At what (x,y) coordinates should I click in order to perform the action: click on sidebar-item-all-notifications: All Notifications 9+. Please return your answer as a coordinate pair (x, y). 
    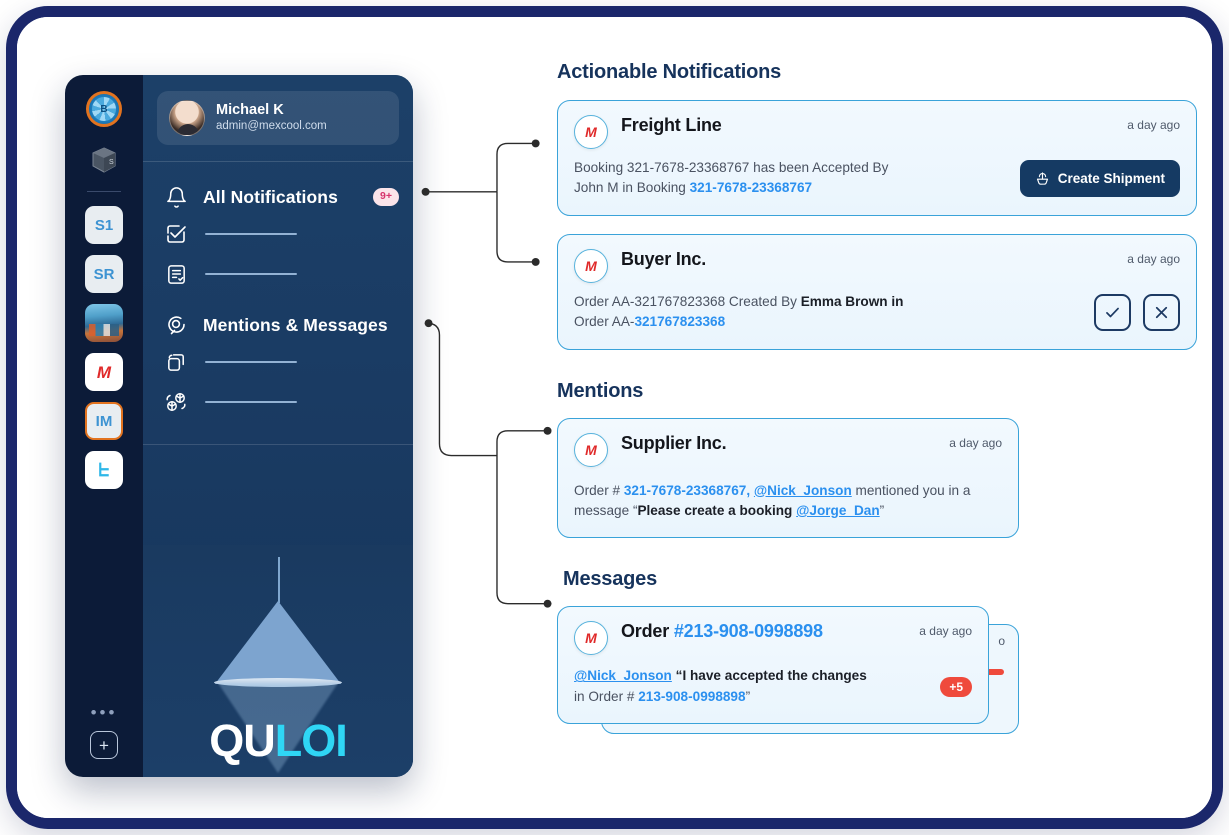
    Looking at the image, I should click on (278, 197).